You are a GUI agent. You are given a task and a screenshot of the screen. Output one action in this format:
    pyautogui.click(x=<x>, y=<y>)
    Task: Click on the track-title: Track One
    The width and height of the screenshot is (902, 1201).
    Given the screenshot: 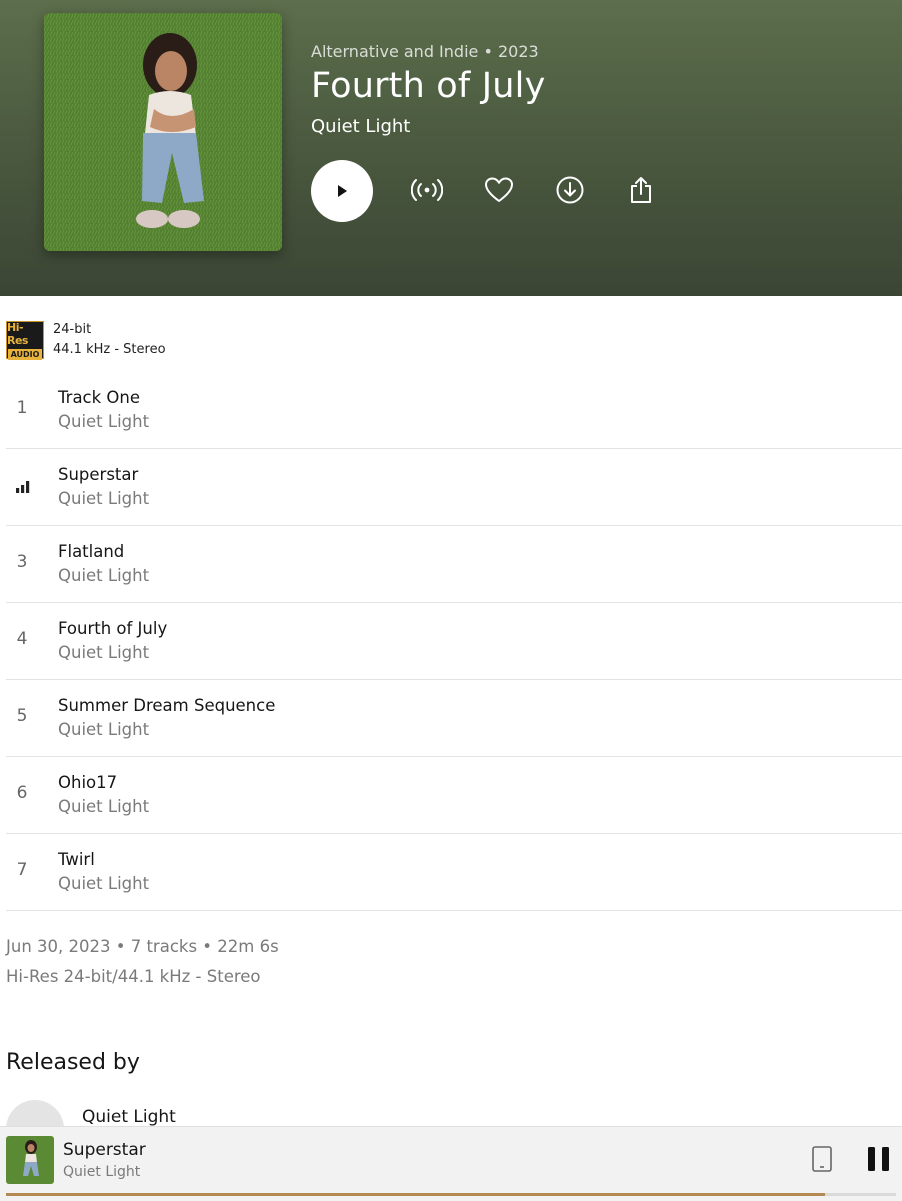 What is the action you would take?
    pyautogui.click(x=99, y=397)
    